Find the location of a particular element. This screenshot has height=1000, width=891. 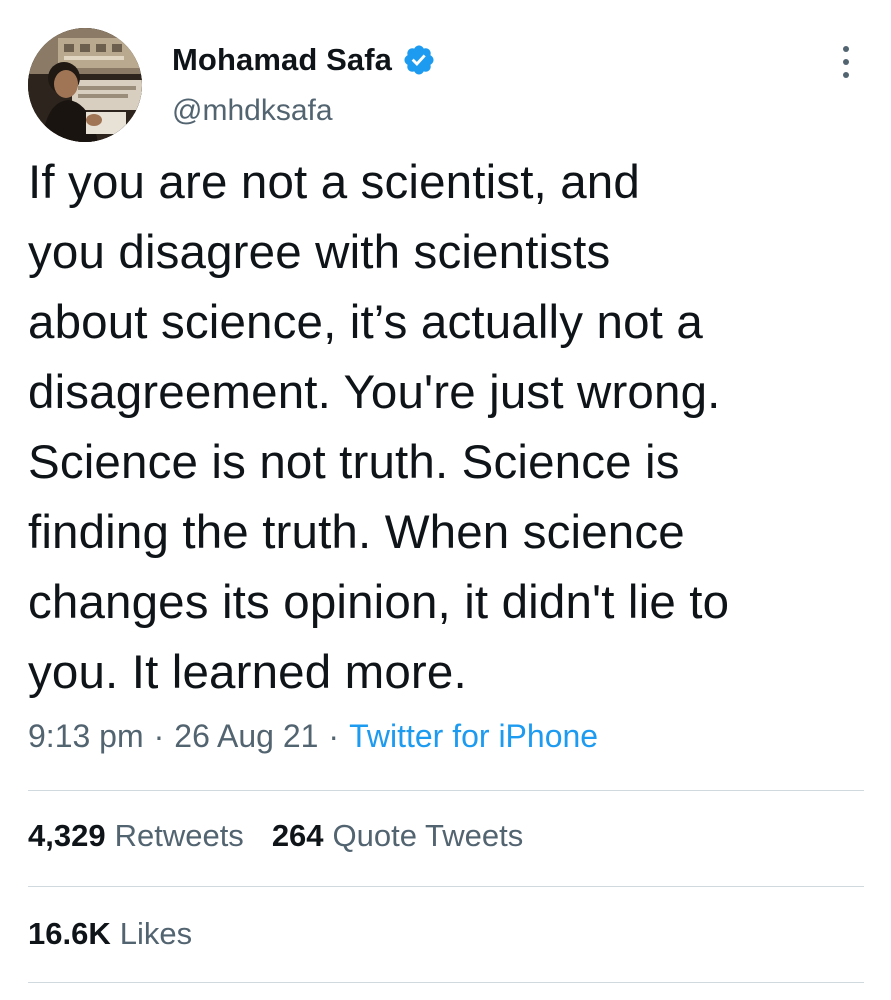

likes-stats-row: 16.6K Likes is located at coordinates (110, 934).